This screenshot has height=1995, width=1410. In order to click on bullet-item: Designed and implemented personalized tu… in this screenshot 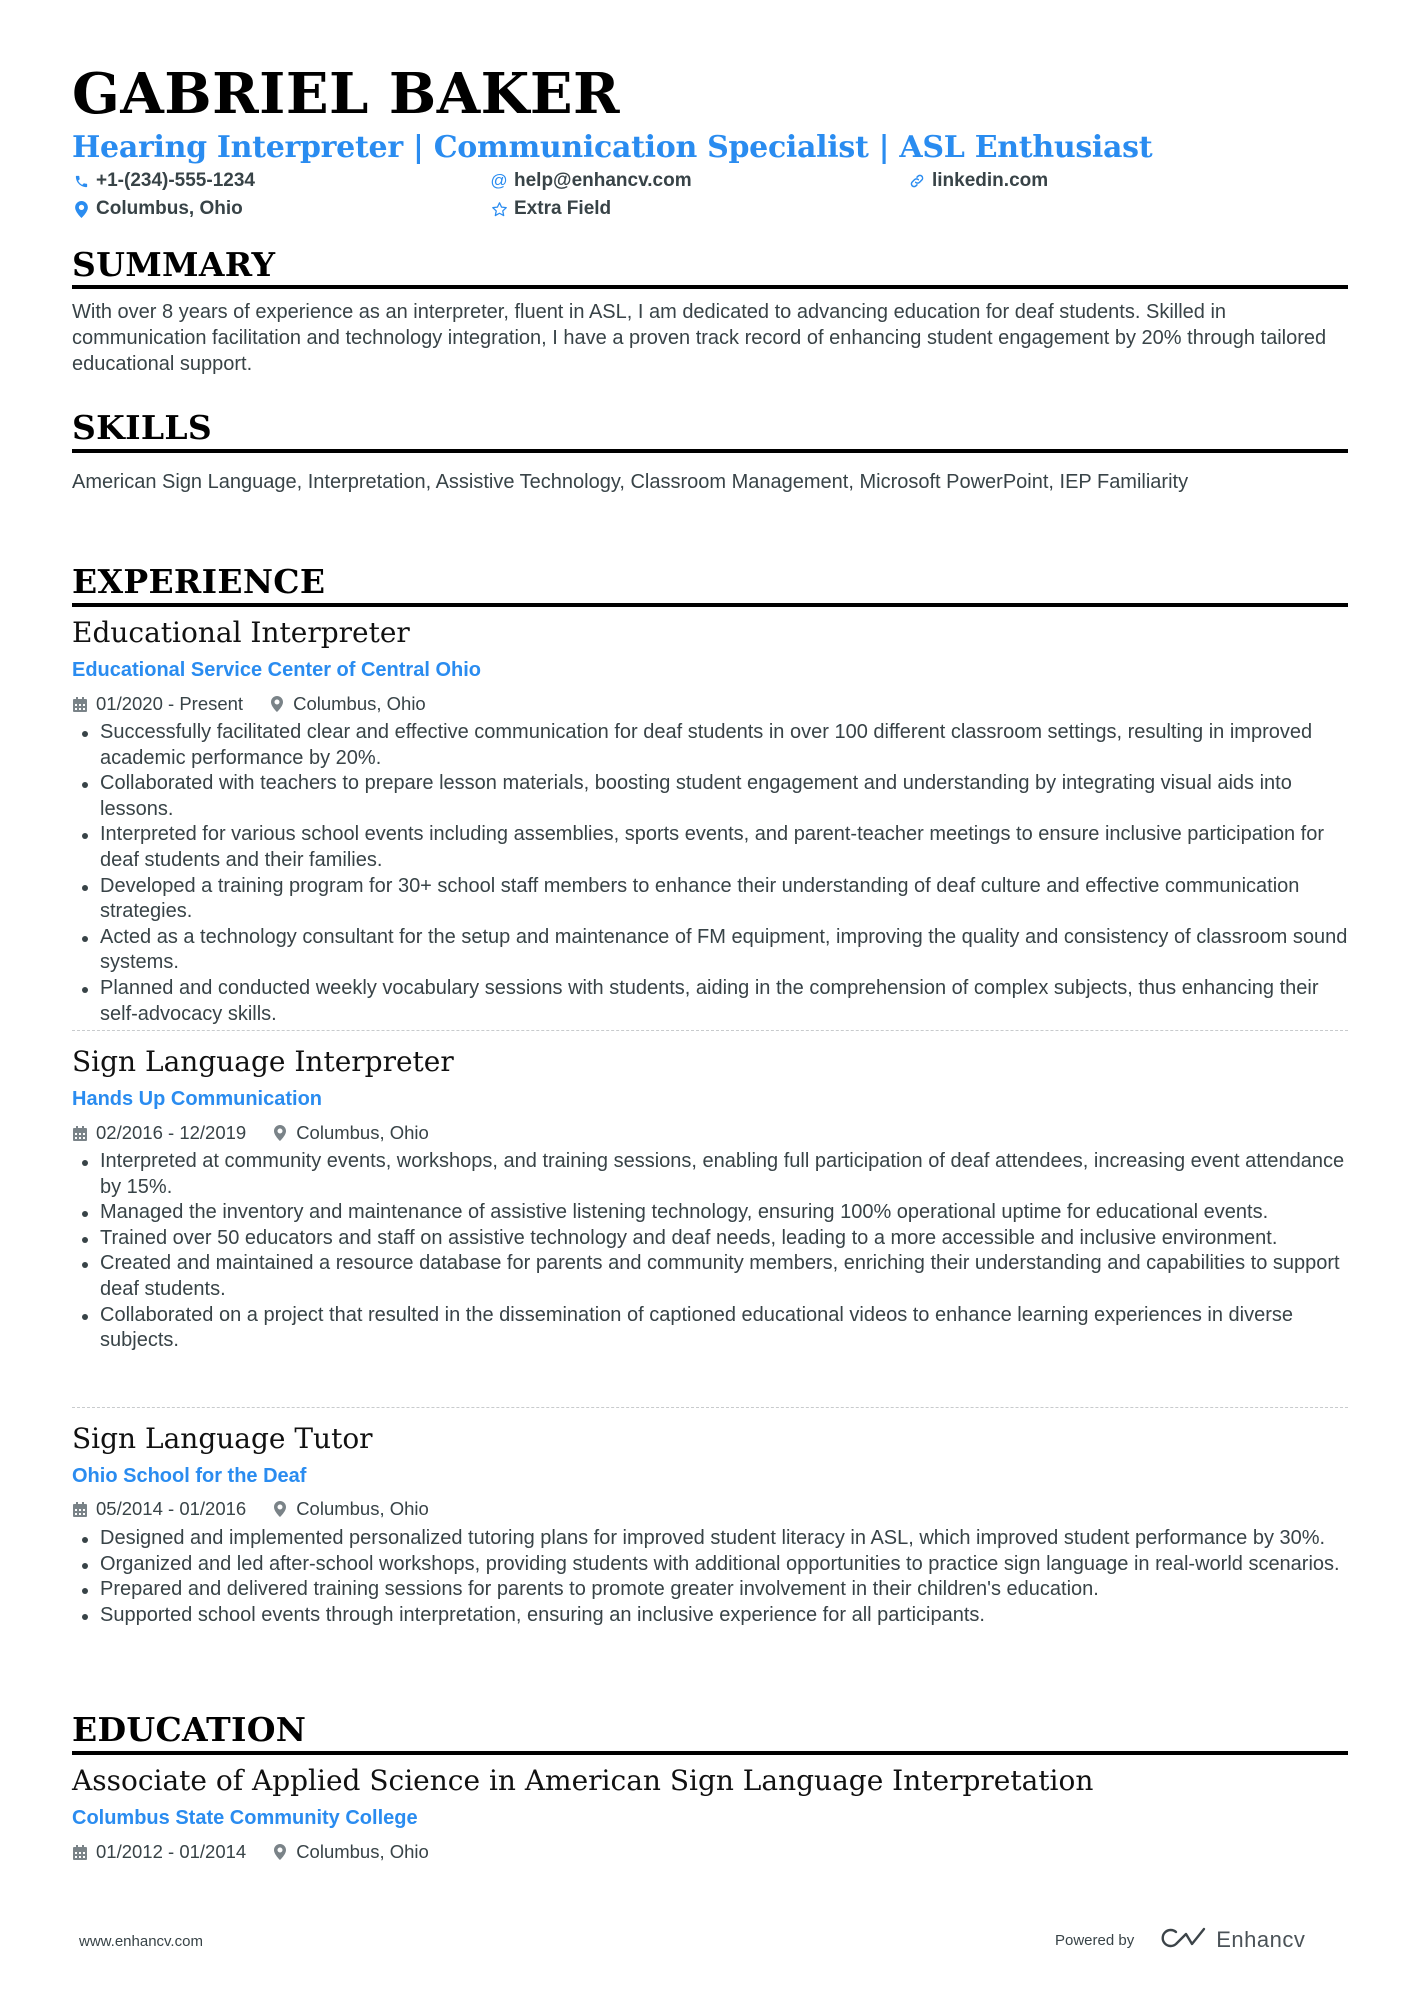, I will do `click(710, 1539)`.